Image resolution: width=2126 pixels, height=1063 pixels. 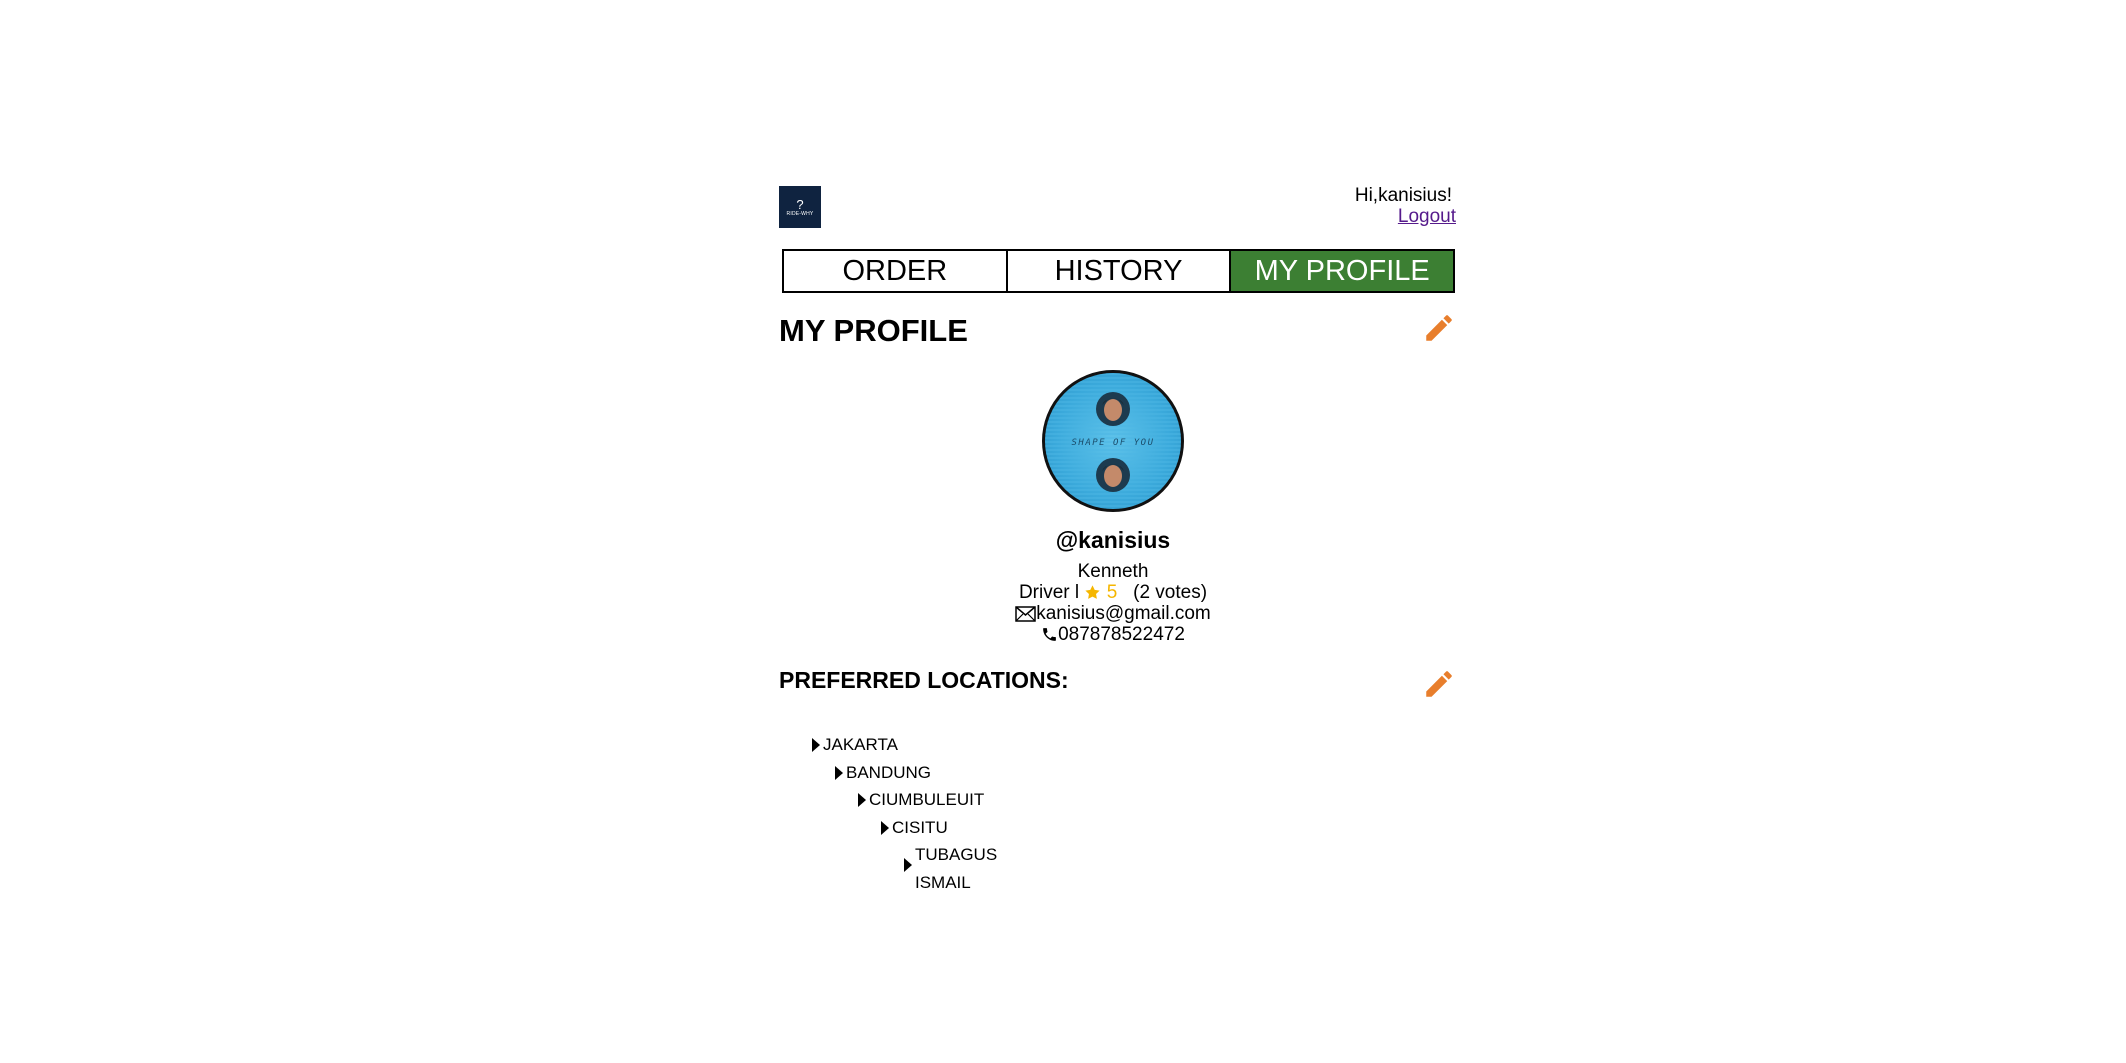 I want to click on location-item-tubagus-ismail: TUBAGUS ISMAIL, so click(x=950, y=871).